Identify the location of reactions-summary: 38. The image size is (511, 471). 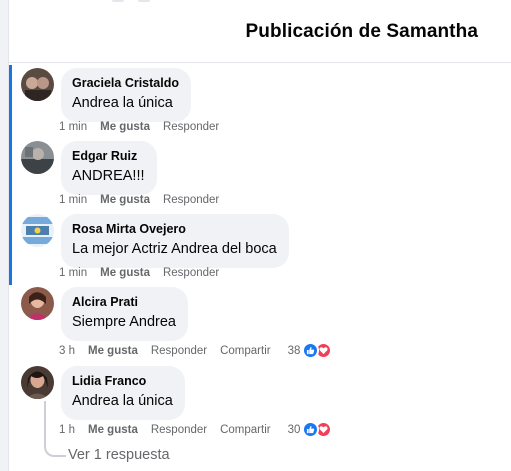
(310, 350).